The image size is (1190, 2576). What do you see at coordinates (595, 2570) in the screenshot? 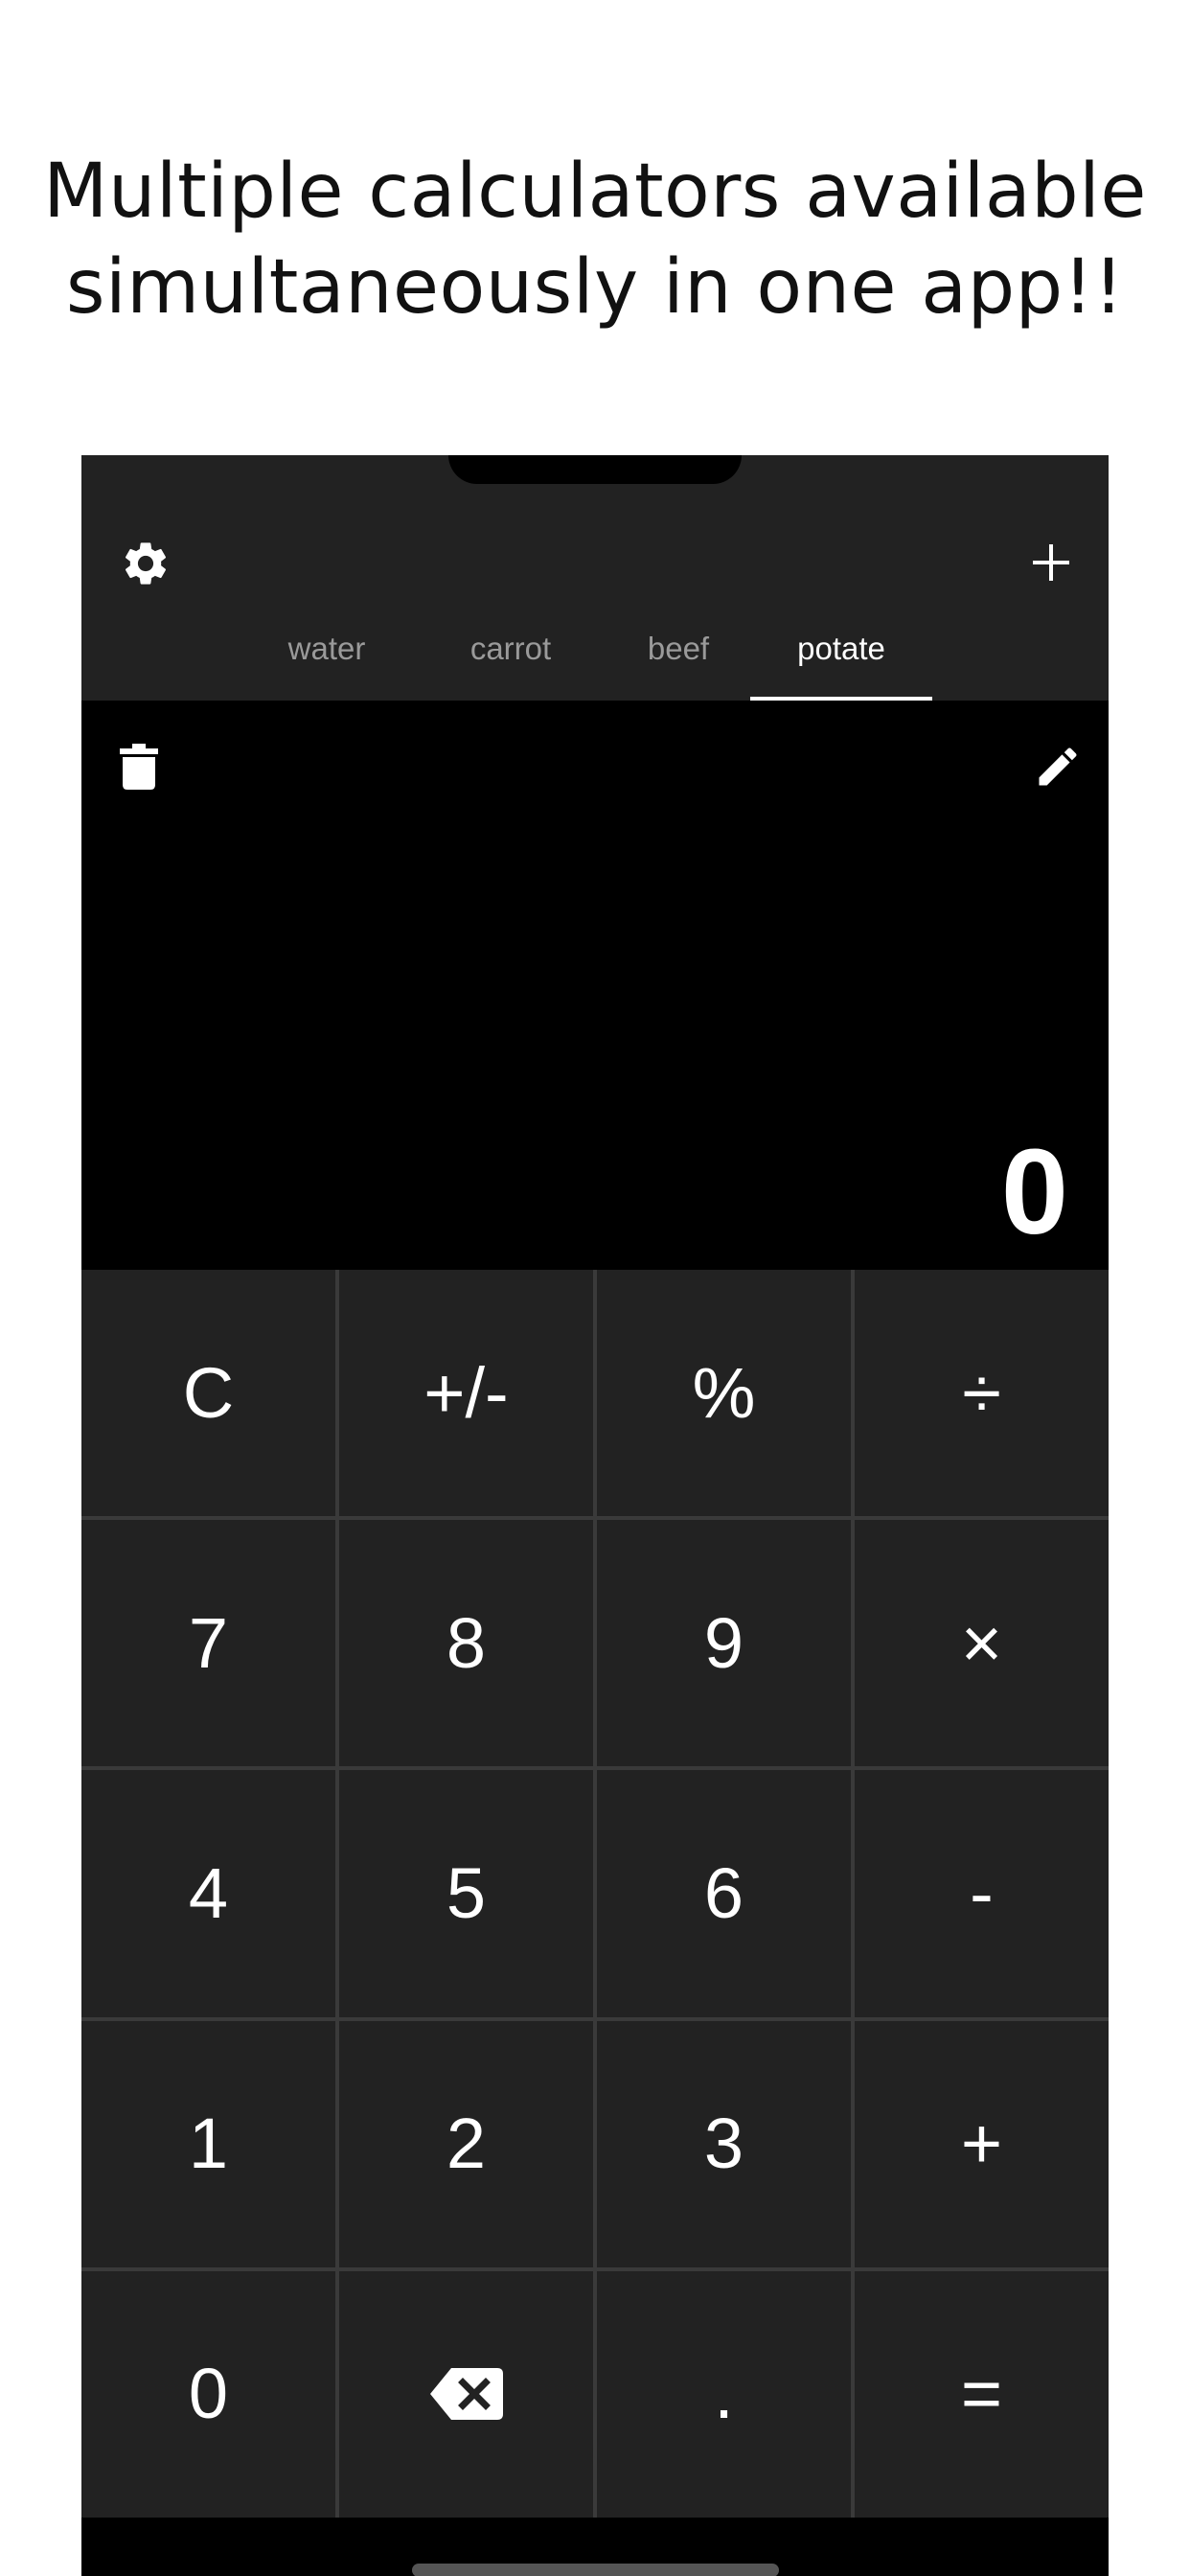
I see `home-indicator` at bounding box center [595, 2570].